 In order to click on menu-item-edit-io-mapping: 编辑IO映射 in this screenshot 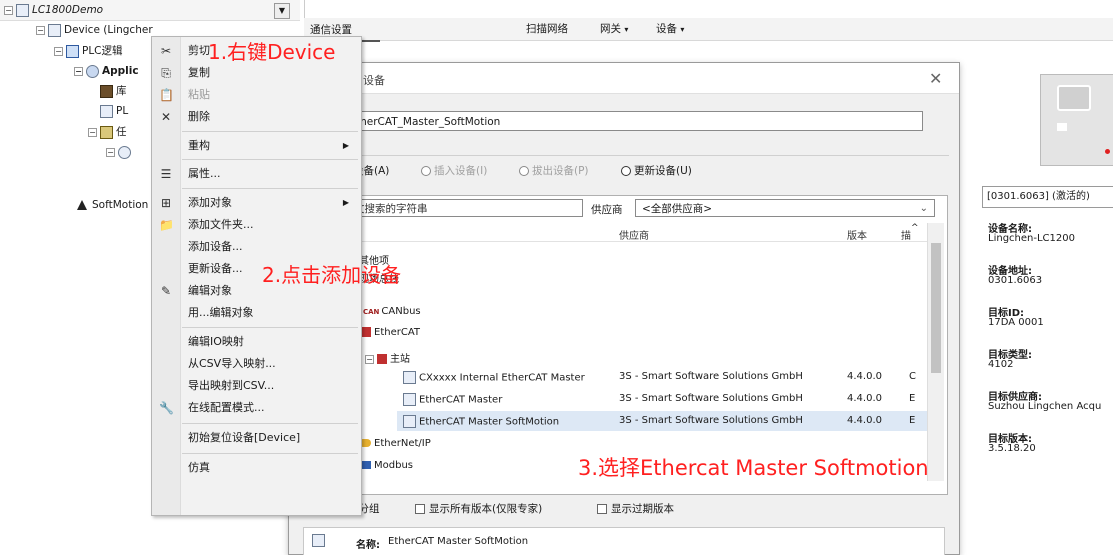, I will do `click(255, 342)`.